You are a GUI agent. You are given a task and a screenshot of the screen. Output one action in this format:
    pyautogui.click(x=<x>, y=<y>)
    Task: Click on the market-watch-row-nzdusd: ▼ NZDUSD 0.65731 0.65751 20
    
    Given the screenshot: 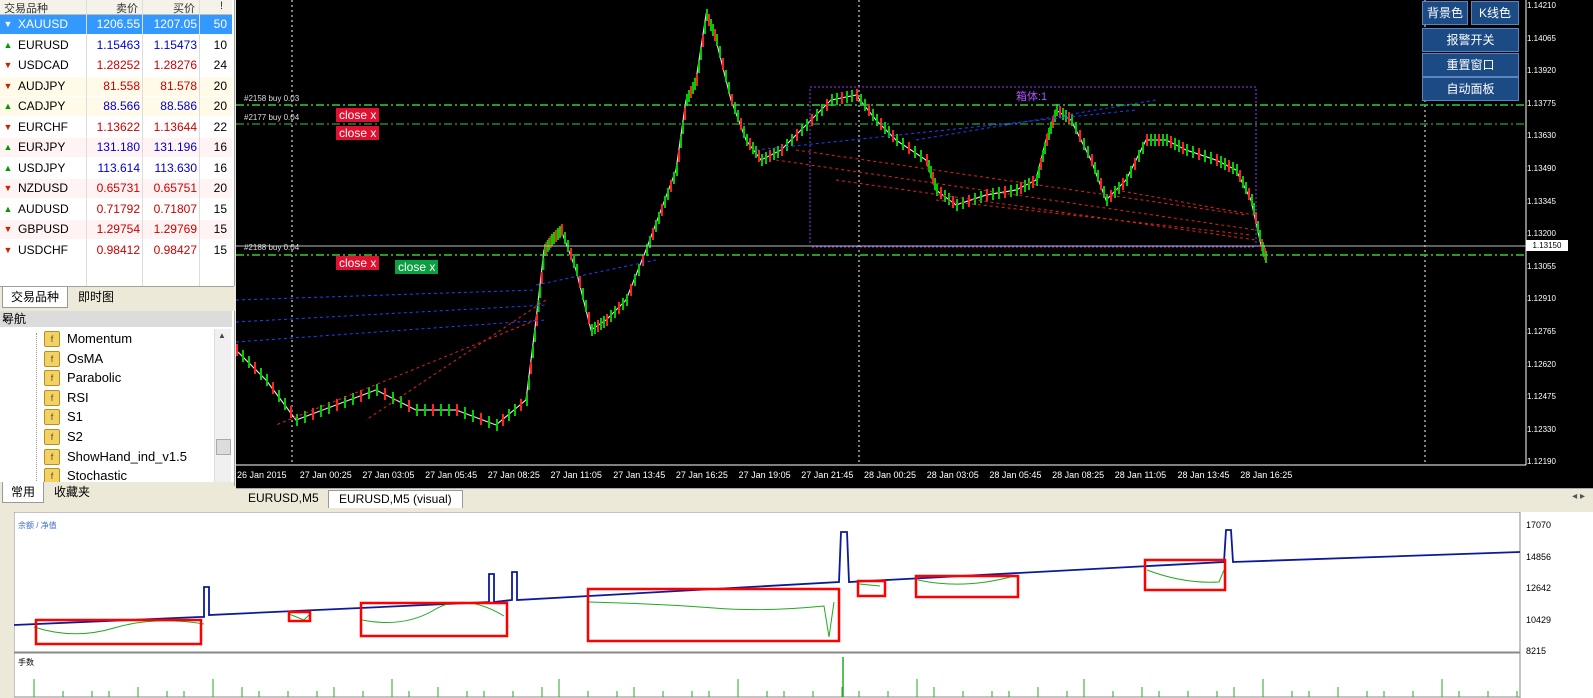 What is the action you would take?
    pyautogui.click(x=116, y=188)
    